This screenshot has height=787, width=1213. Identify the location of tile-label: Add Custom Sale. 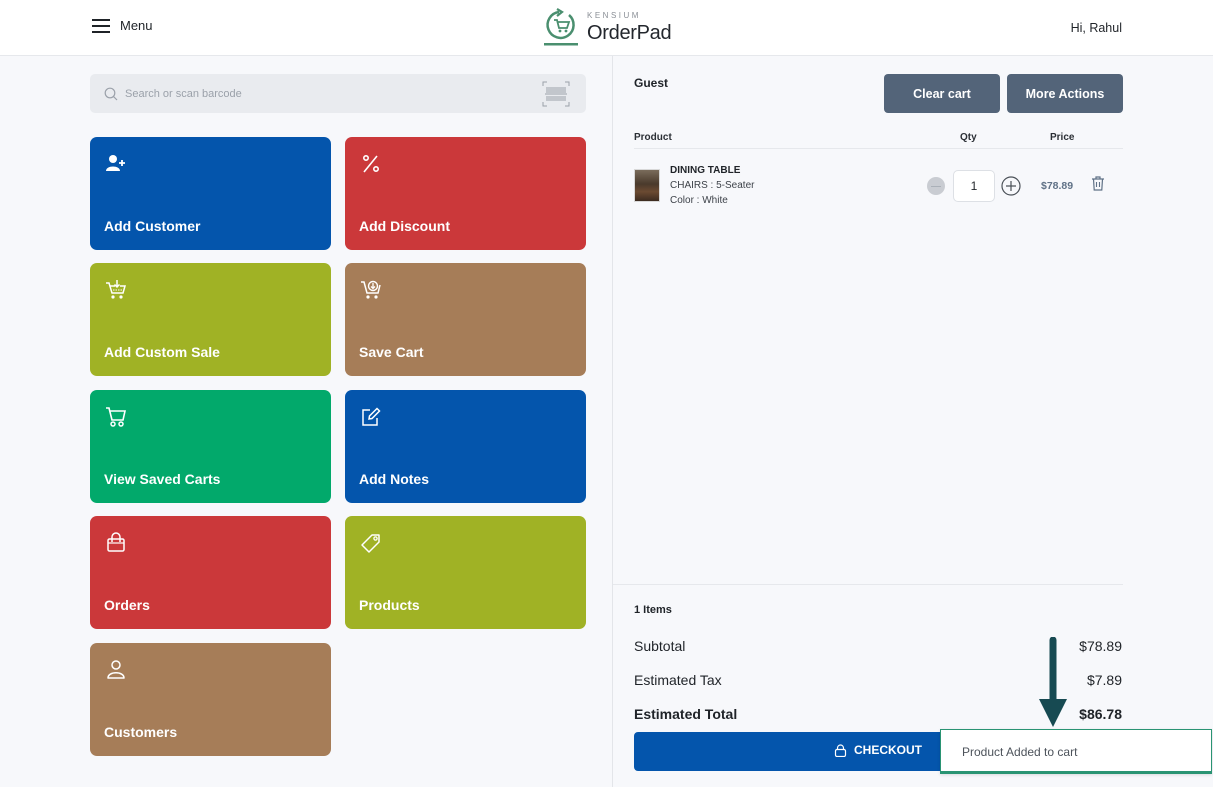
(162, 352).